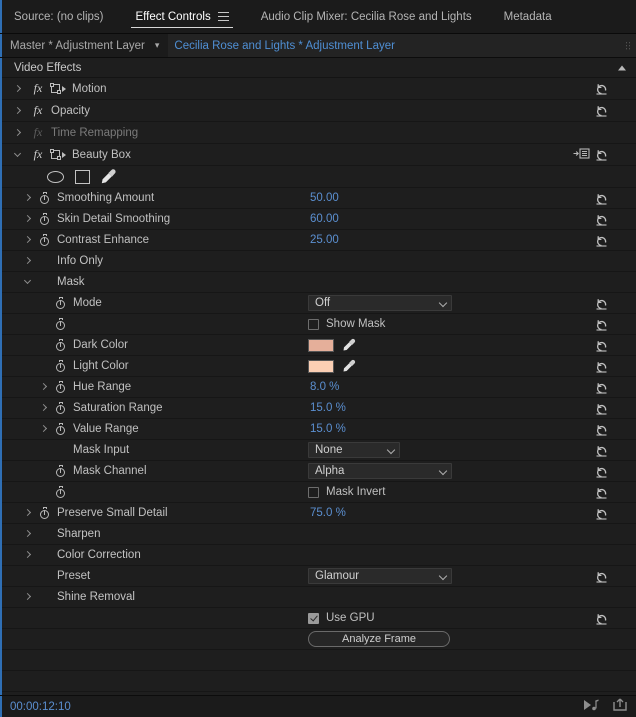 The image size is (636, 717). I want to click on dropdown-mode: OffOn, so click(380, 303).